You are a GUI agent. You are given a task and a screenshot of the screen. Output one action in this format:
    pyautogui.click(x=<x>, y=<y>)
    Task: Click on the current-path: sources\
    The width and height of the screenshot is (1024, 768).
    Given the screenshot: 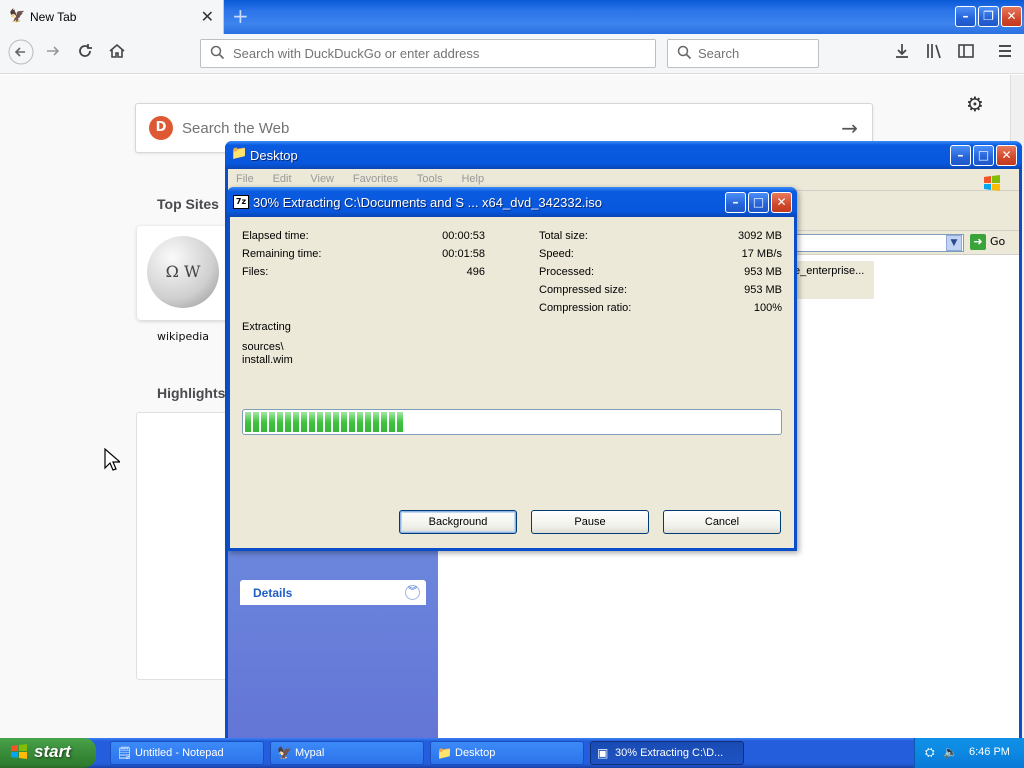 What is the action you would take?
    pyautogui.click(x=263, y=347)
    